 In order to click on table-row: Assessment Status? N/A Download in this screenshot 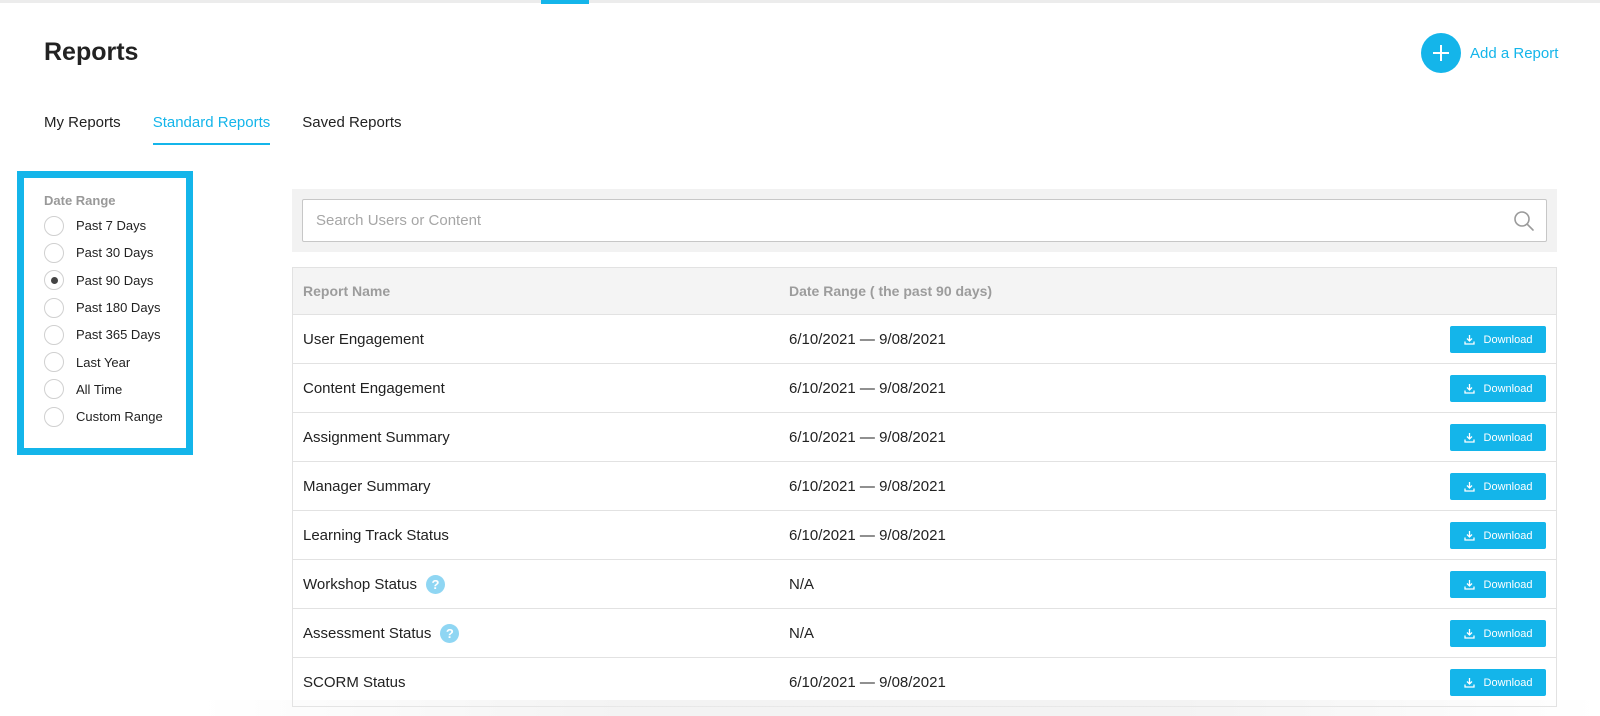, I will do `click(924, 633)`.